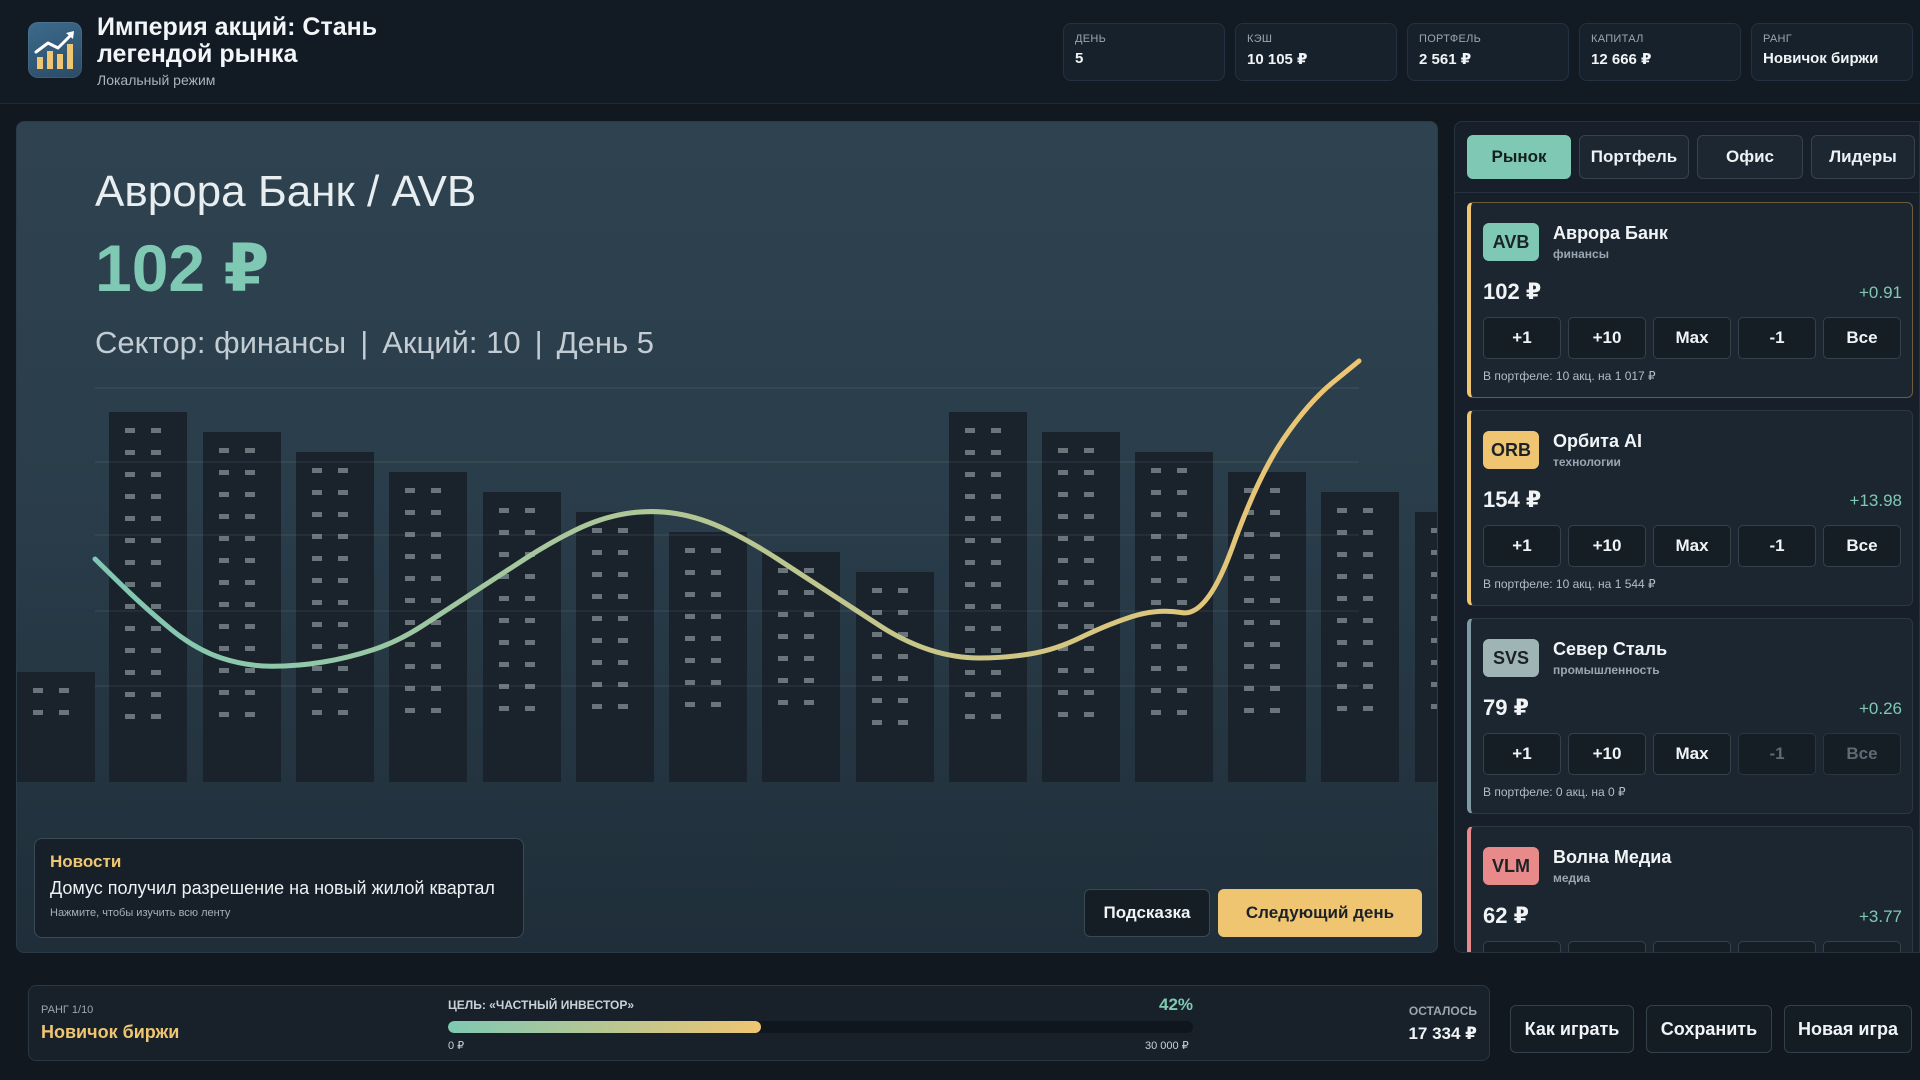 This screenshot has height=1080, width=1920. What do you see at coordinates (1147, 913) in the screenshot?
I see `hint-button: Подсказка` at bounding box center [1147, 913].